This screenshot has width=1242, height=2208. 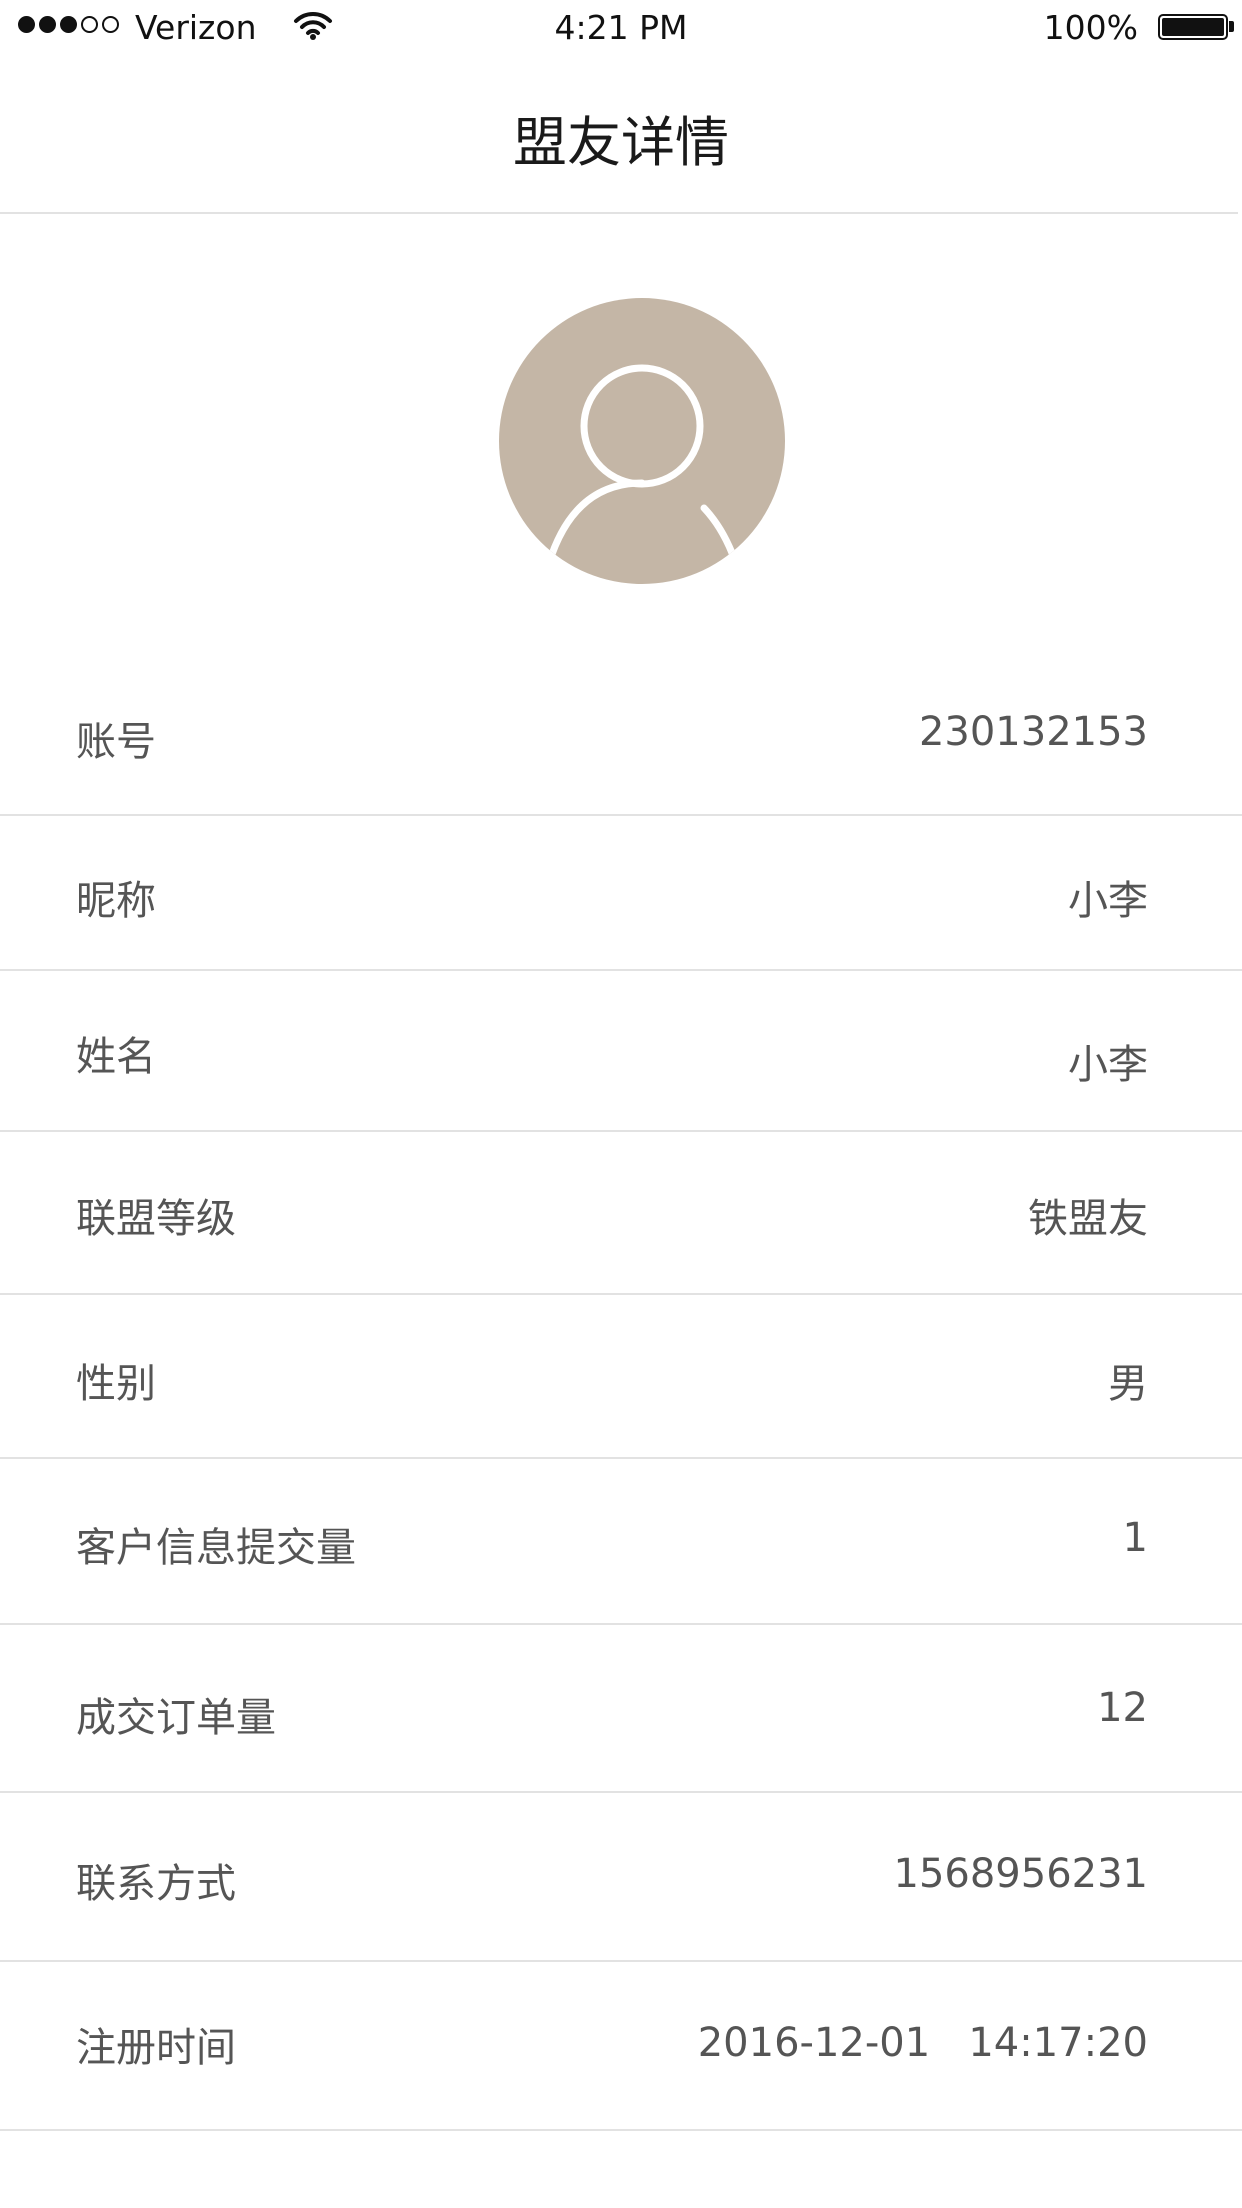 I want to click on row-contact: 联系方式 1568956231, so click(x=621, y=1877).